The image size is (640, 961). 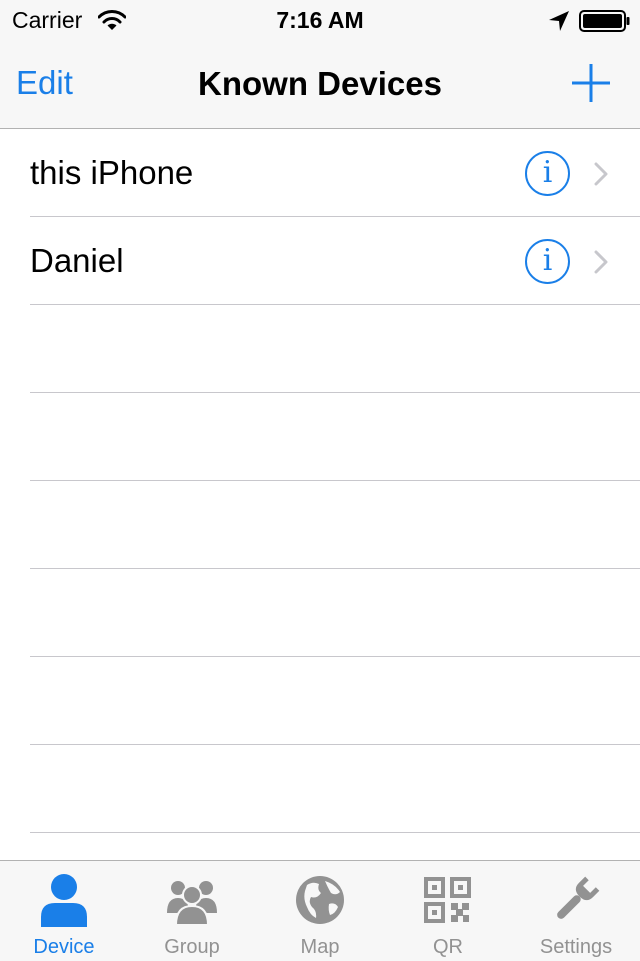 I want to click on wrench-icon, so click(x=578, y=897).